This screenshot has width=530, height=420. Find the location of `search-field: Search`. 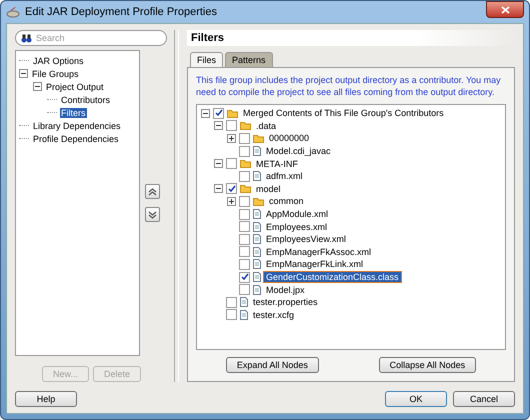

search-field: Search is located at coordinates (91, 38).